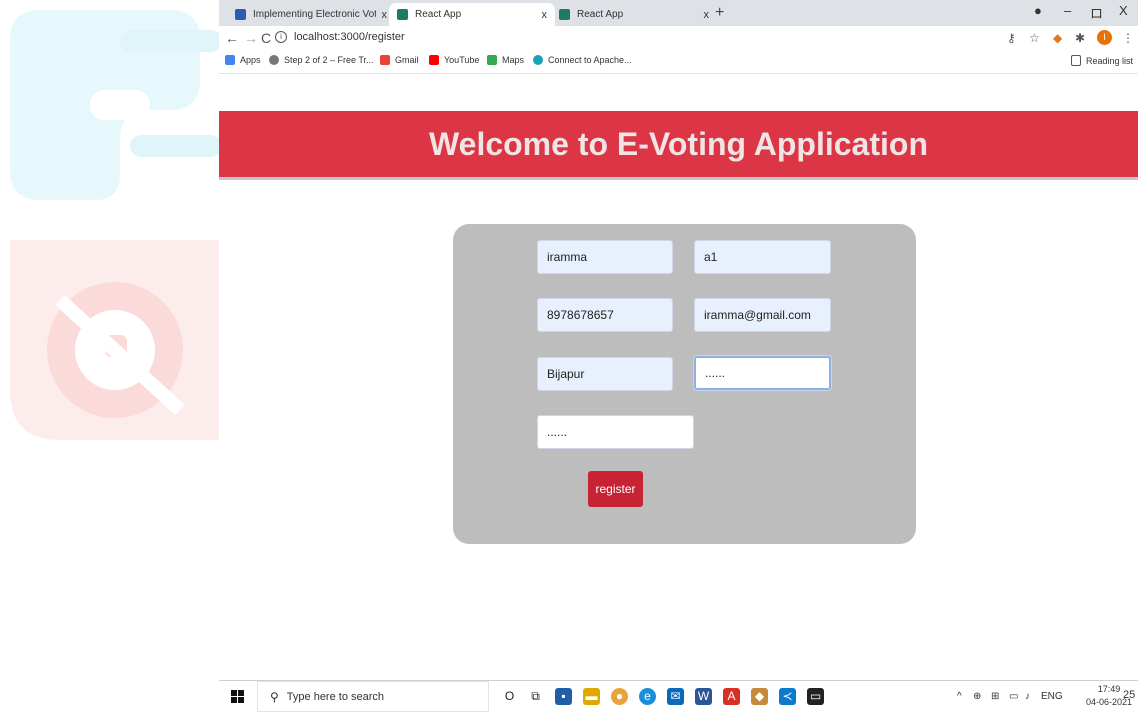 This screenshot has height=712, width=1138. Describe the element at coordinates (266, 38) in the screenshot. I see `reload-icon: C` at that location.